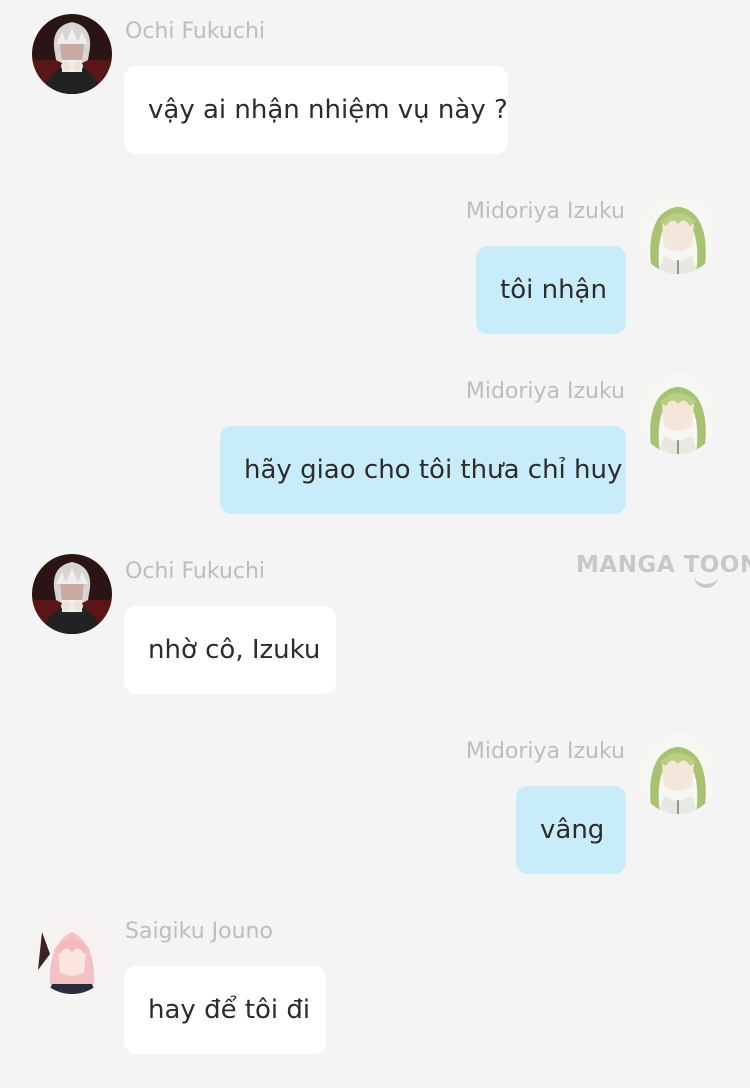 This screenshot has width=750, height=1088. Describe the element at coordinates (199, 931) in the screenshot. I see `sender-name: Saigiku Jouno` at that location.